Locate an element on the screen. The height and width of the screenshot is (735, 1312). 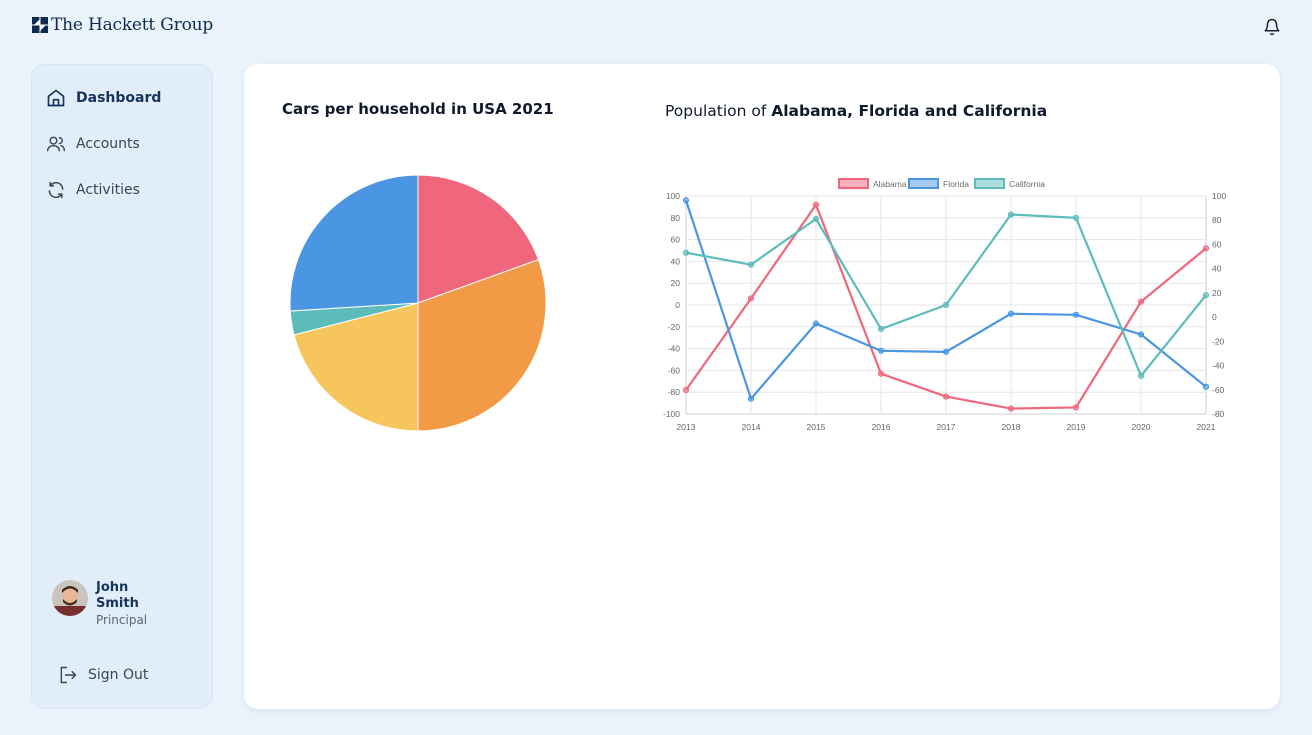
y-left-tick-label: -100 is located at coordinates (671, 414).